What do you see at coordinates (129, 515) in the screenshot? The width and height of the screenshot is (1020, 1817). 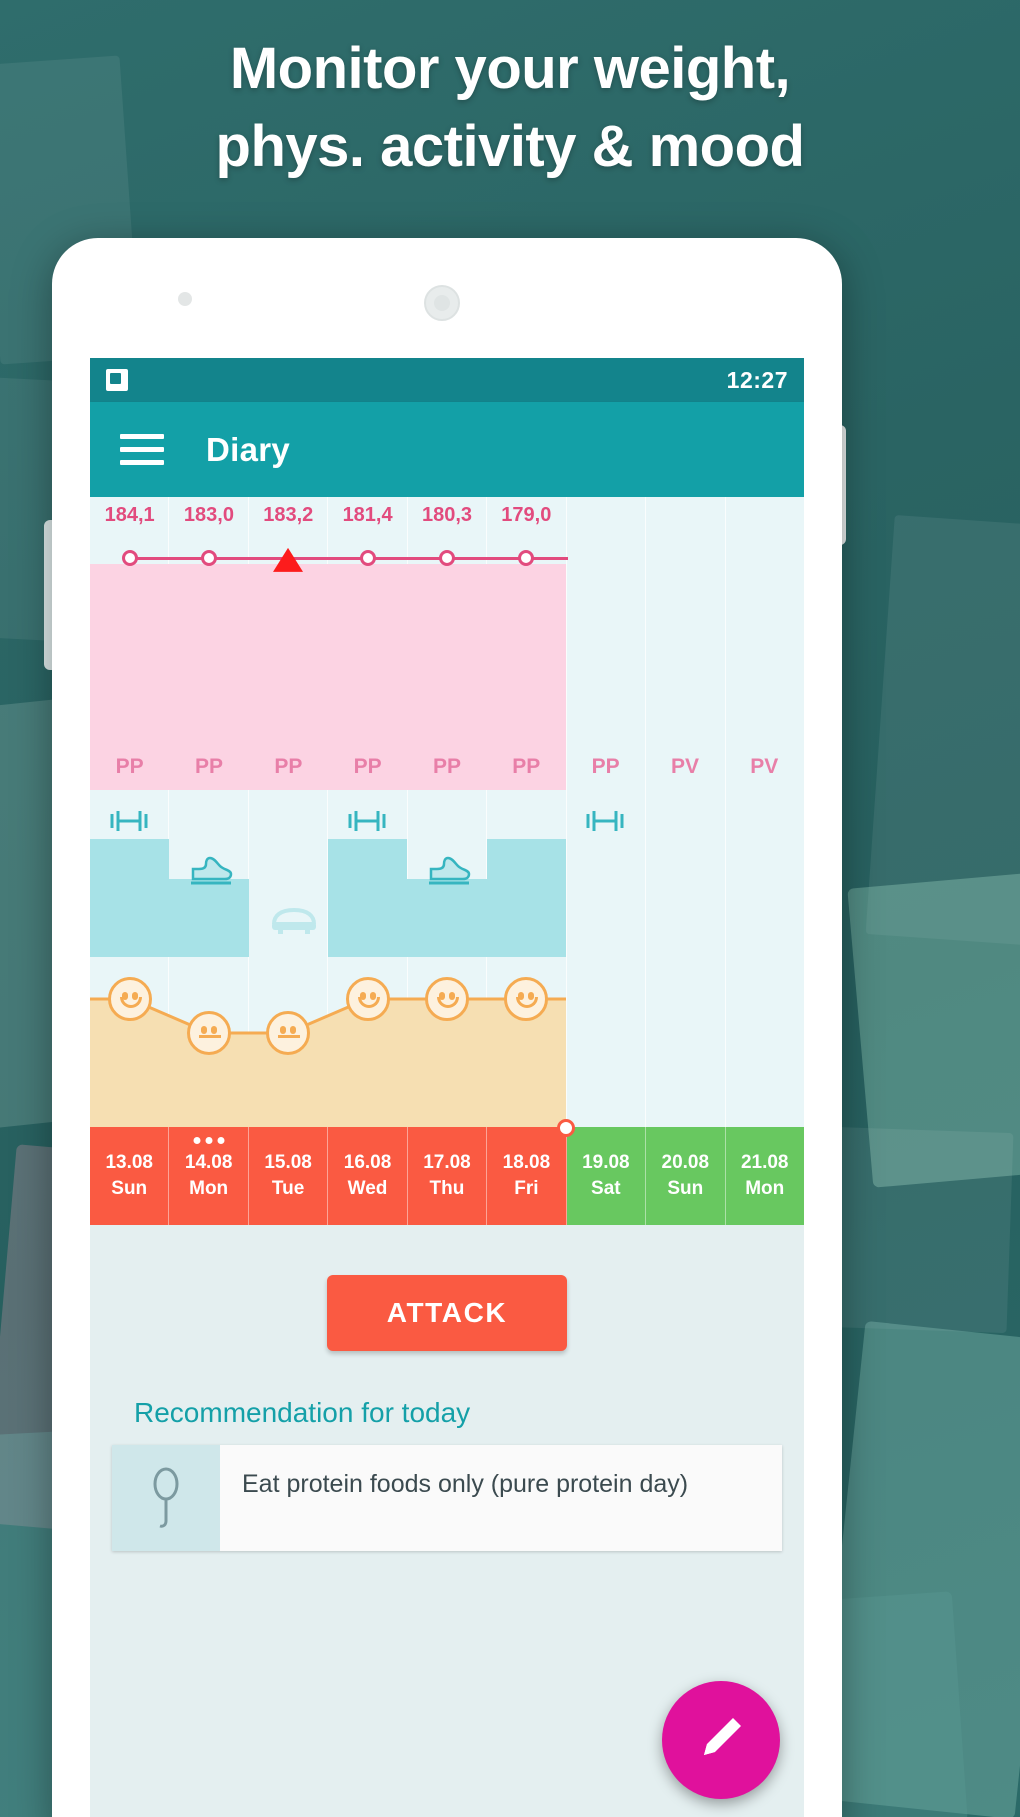 I see `weight-label: 184,1` at bounding box center [129, 515].